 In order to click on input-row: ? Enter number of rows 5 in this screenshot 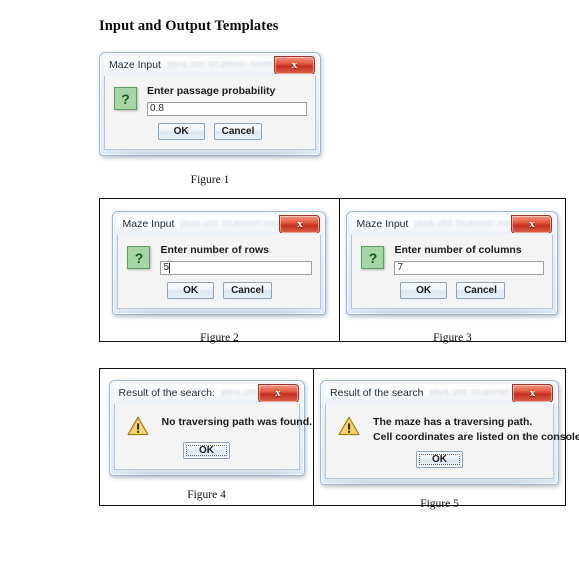, I will do `click(219, 255)`.